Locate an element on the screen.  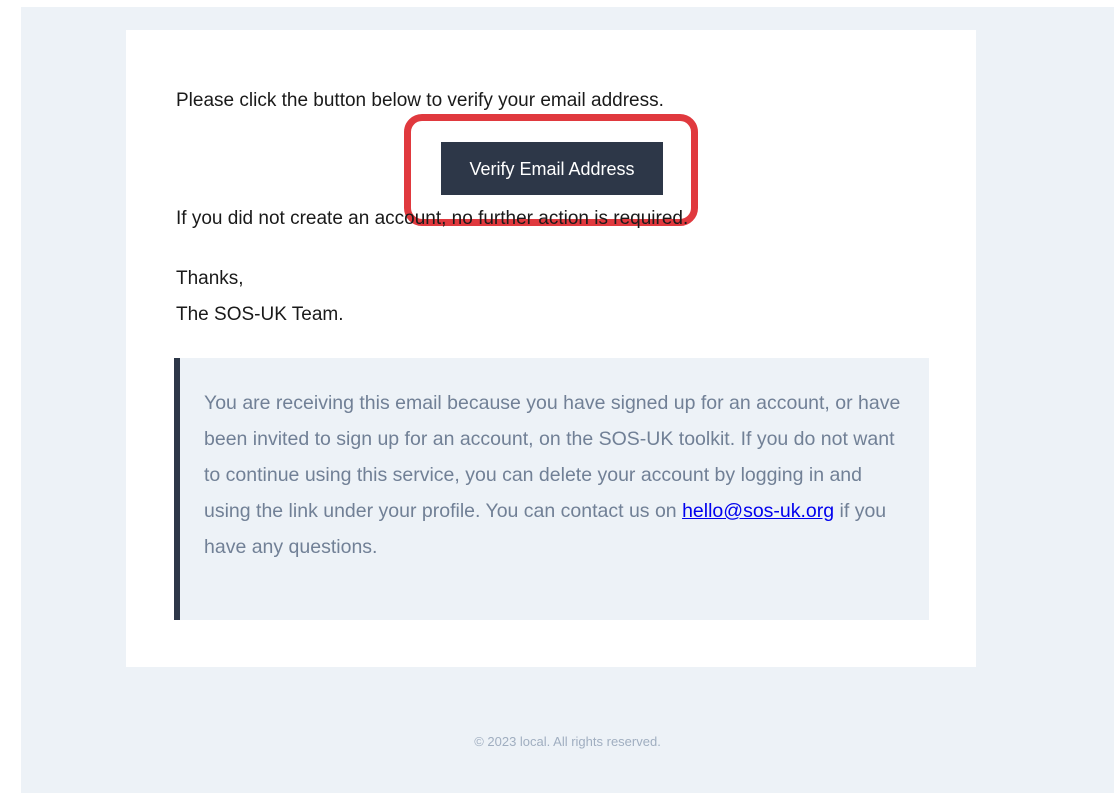
contact-email-link: hello@sos-uk.org is located at coordinates (758, 511).